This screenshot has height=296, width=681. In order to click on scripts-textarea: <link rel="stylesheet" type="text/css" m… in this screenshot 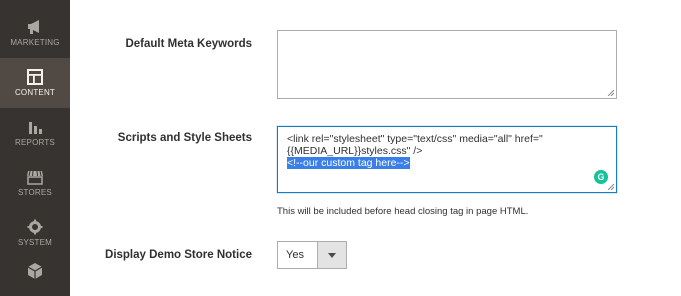, I will do `click(447, 159)`.